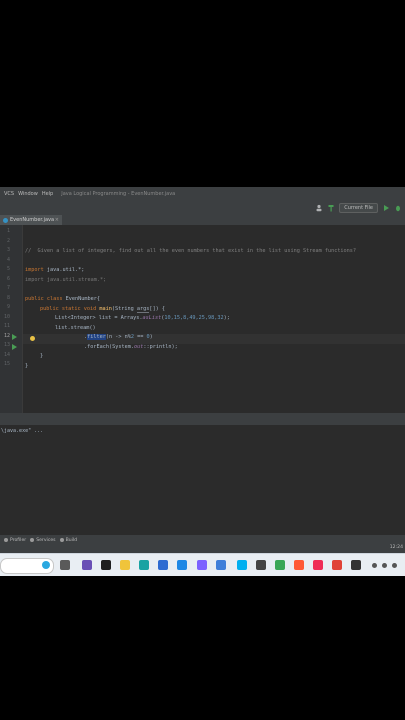 The width and height of the screenshot is (405, 720). I want to click on tool-window-bar: Profiler Services Build, so click(202, 540).